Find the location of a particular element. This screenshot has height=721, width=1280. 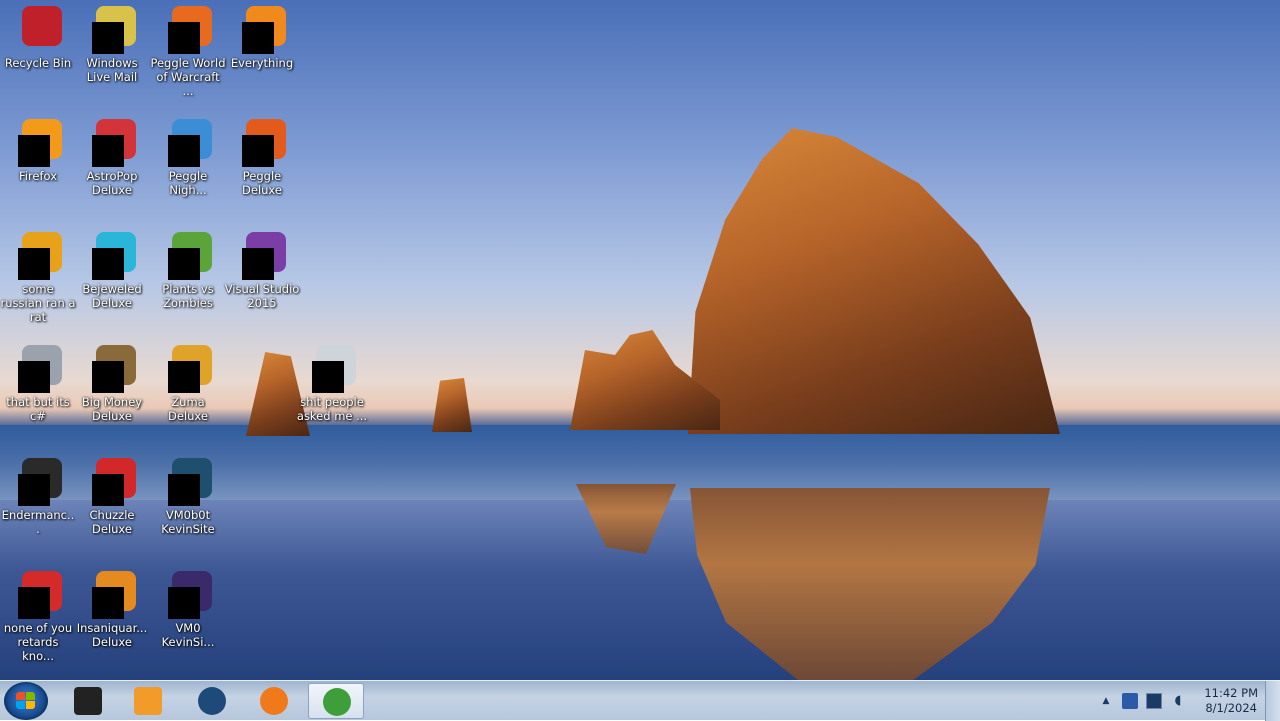

astropop-icon is located at coordinates (112, 143).